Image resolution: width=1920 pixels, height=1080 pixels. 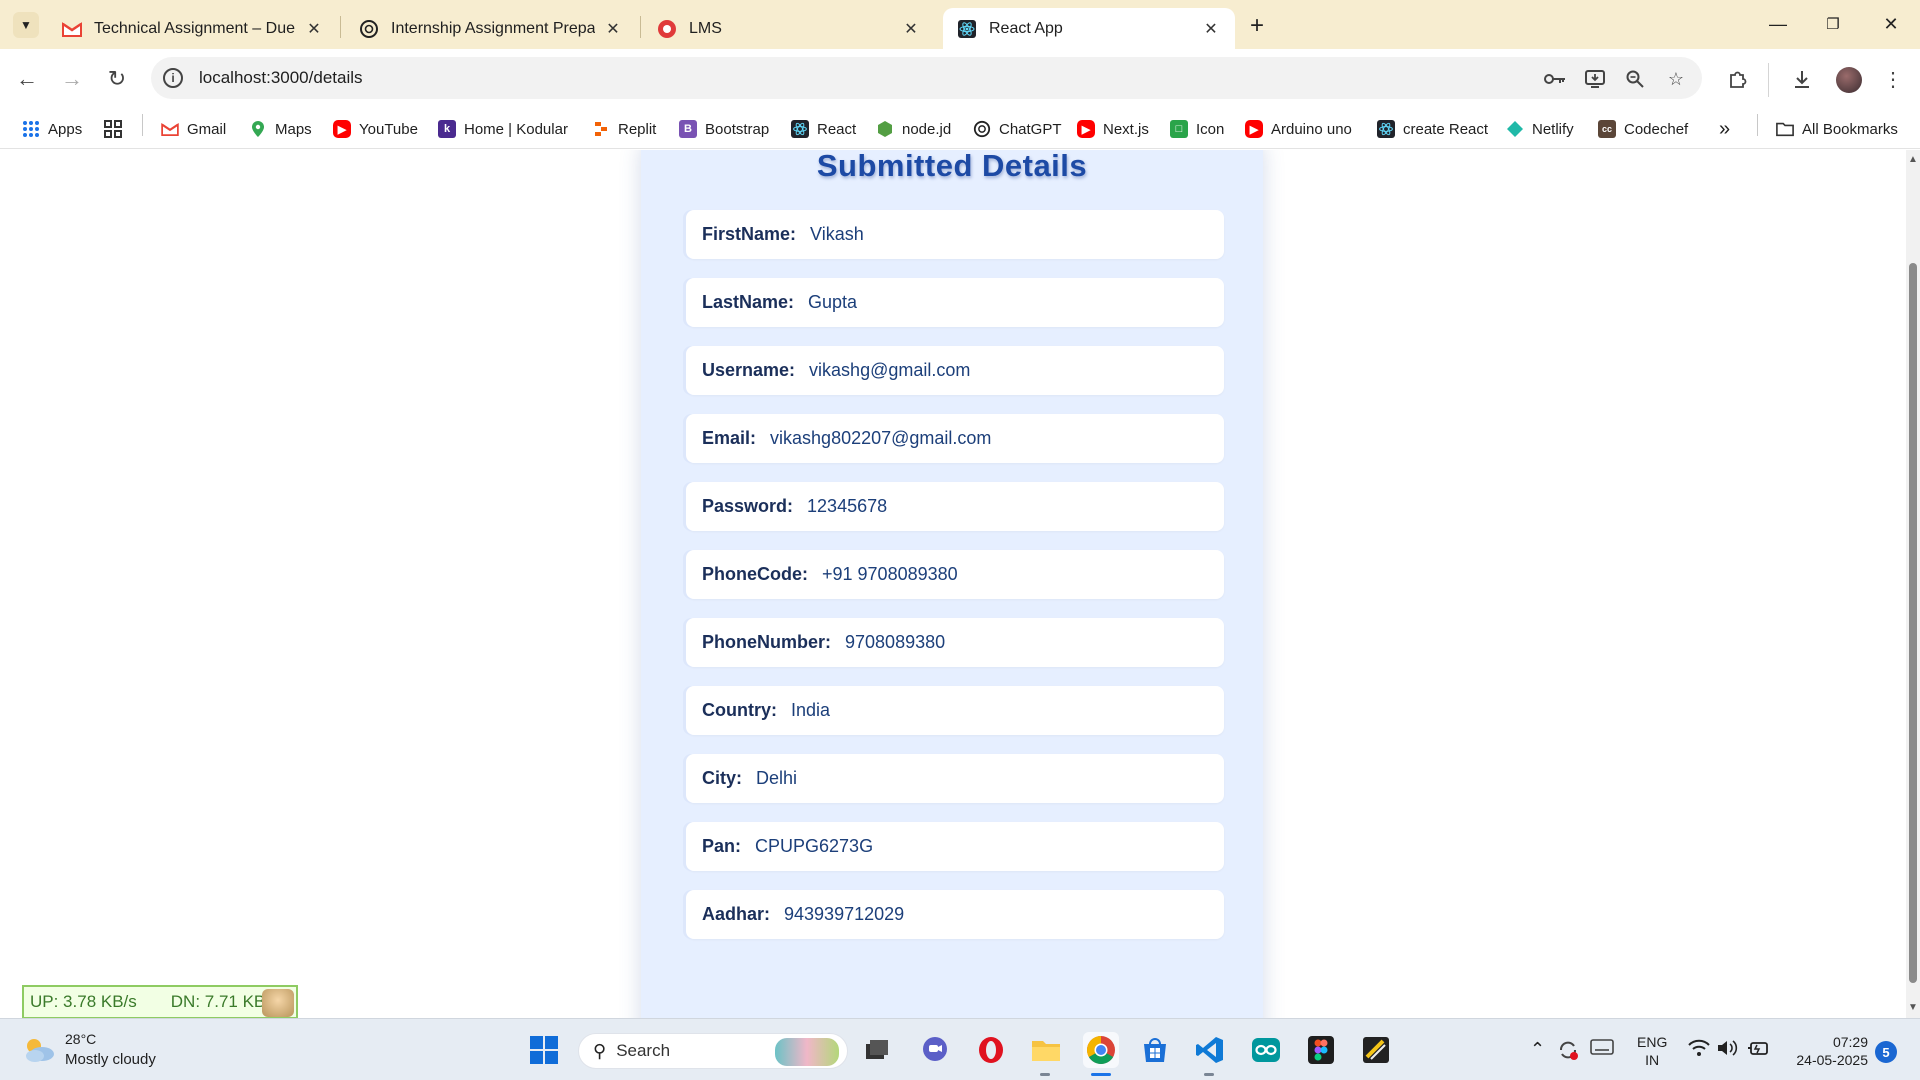 I want to click on detail-label: LastName:, so click(x=748, y=302).